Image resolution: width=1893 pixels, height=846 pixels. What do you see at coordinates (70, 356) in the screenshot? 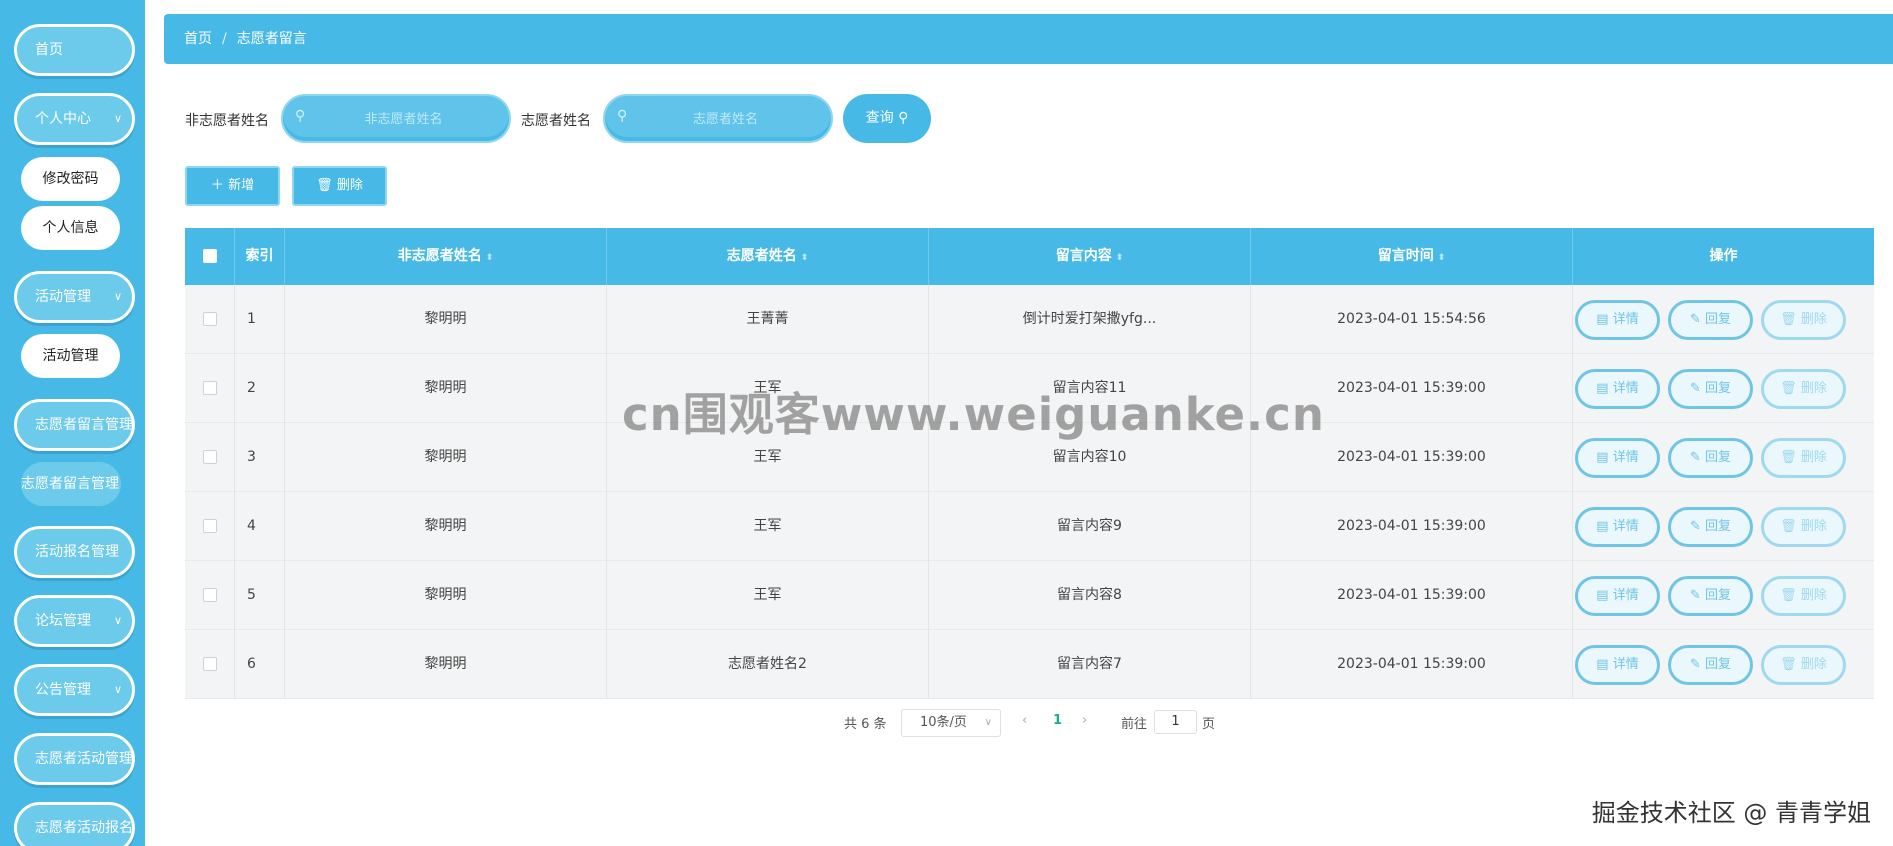
I see `submenu-activity-mgmt: 活动管理` at bounding box center [70, 356].